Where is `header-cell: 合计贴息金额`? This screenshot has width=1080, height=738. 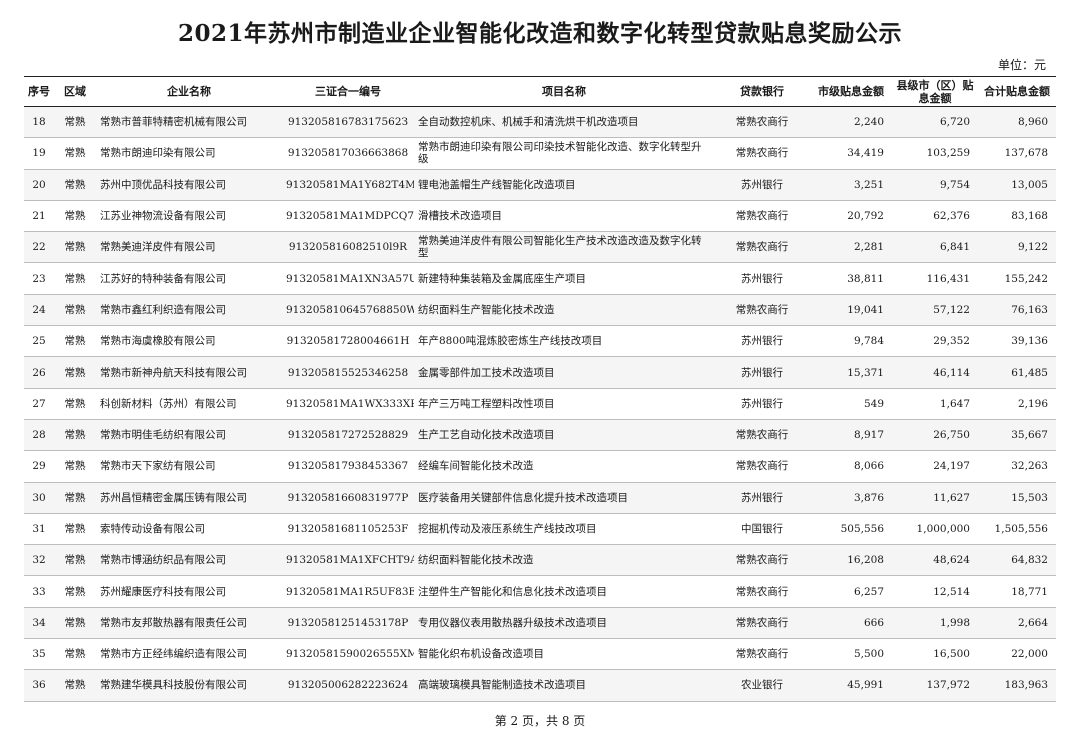 header-cell: 合计贴息金额 is located at coordinates (1017, 91).